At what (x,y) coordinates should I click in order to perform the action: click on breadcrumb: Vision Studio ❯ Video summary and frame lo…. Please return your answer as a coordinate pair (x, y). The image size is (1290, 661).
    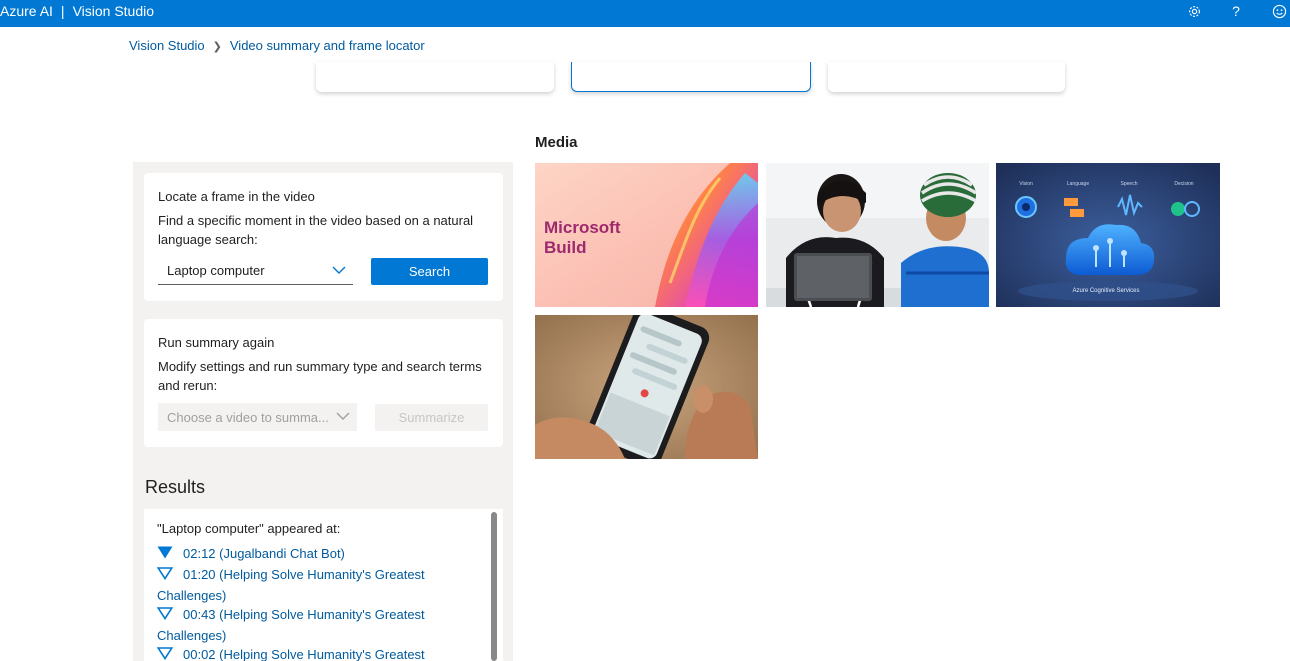
    Looking at the image, I should click on (277, 45).